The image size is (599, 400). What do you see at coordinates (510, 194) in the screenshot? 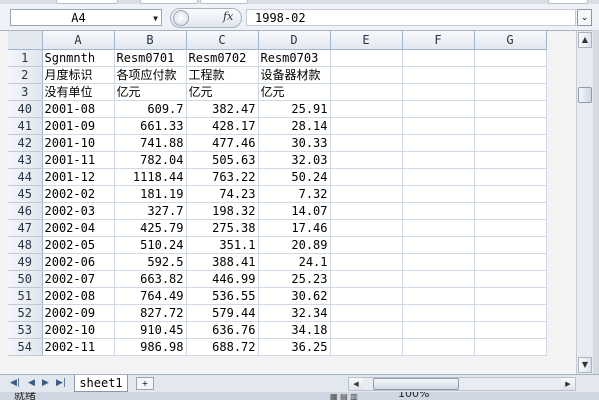
I see `cell-g45` at bounding box center [510, 194].